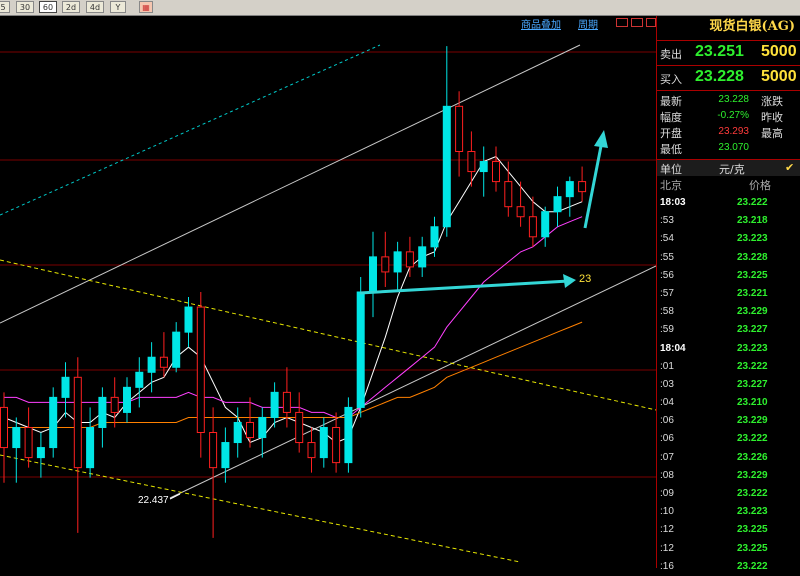 This screenshot has width=800, height=576. I want to click on tick-row: :03 23.227, so click(728, 385).